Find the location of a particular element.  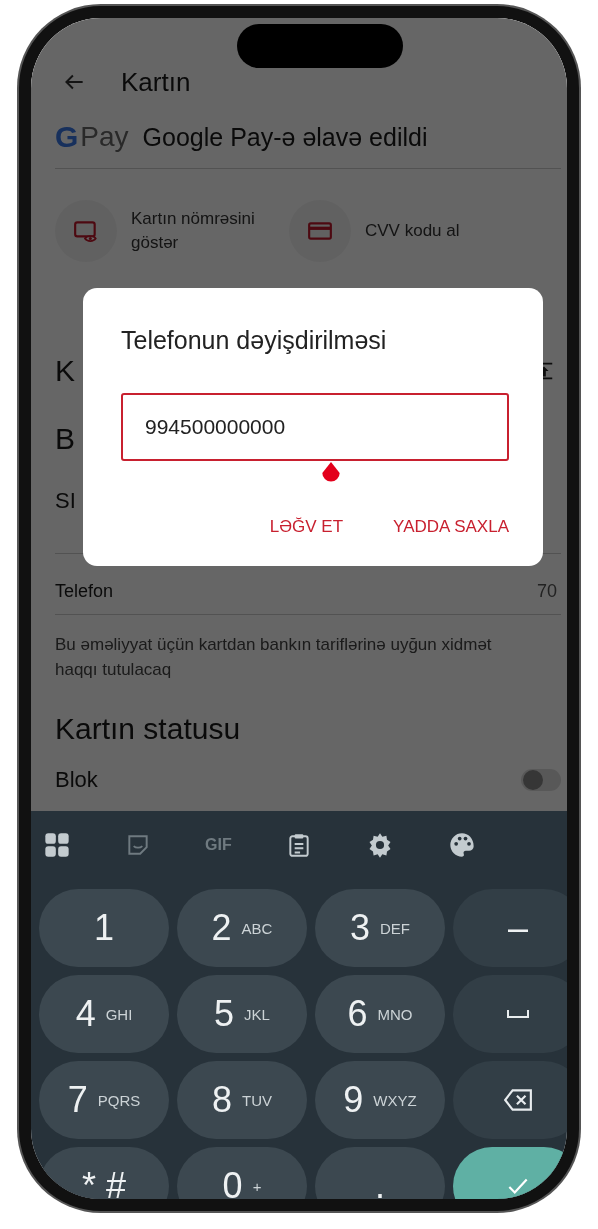

space-bar-icon is located at coordinates (518, 1014).